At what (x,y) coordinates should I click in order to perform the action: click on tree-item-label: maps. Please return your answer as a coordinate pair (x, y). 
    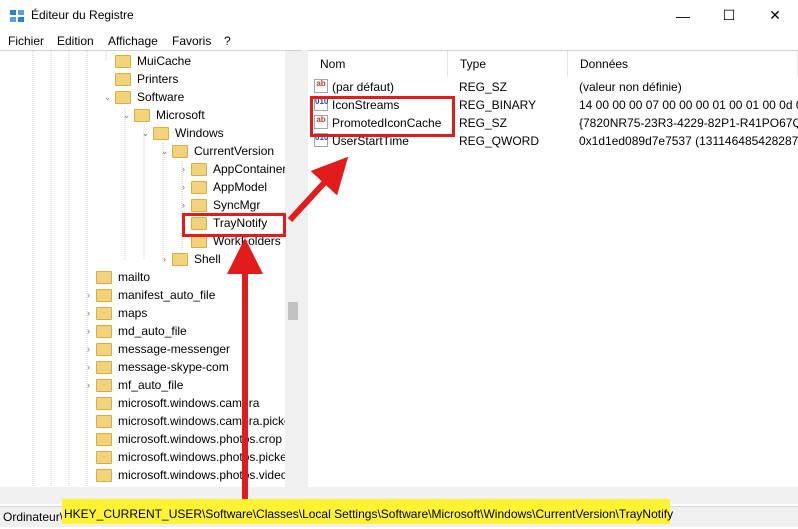
    Looking at the image, I should click on (133, 313).